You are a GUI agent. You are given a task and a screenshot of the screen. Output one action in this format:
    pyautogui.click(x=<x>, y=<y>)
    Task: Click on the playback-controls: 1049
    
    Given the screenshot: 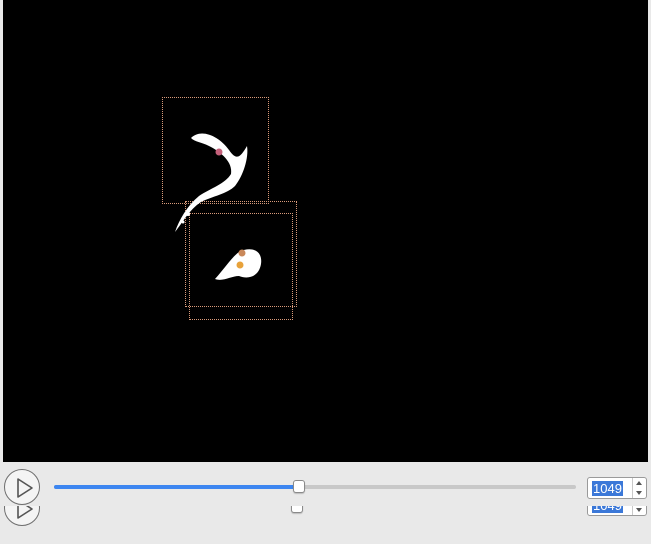 What is the action you would take?
    pyautogui.click(x=325, y=487)
    